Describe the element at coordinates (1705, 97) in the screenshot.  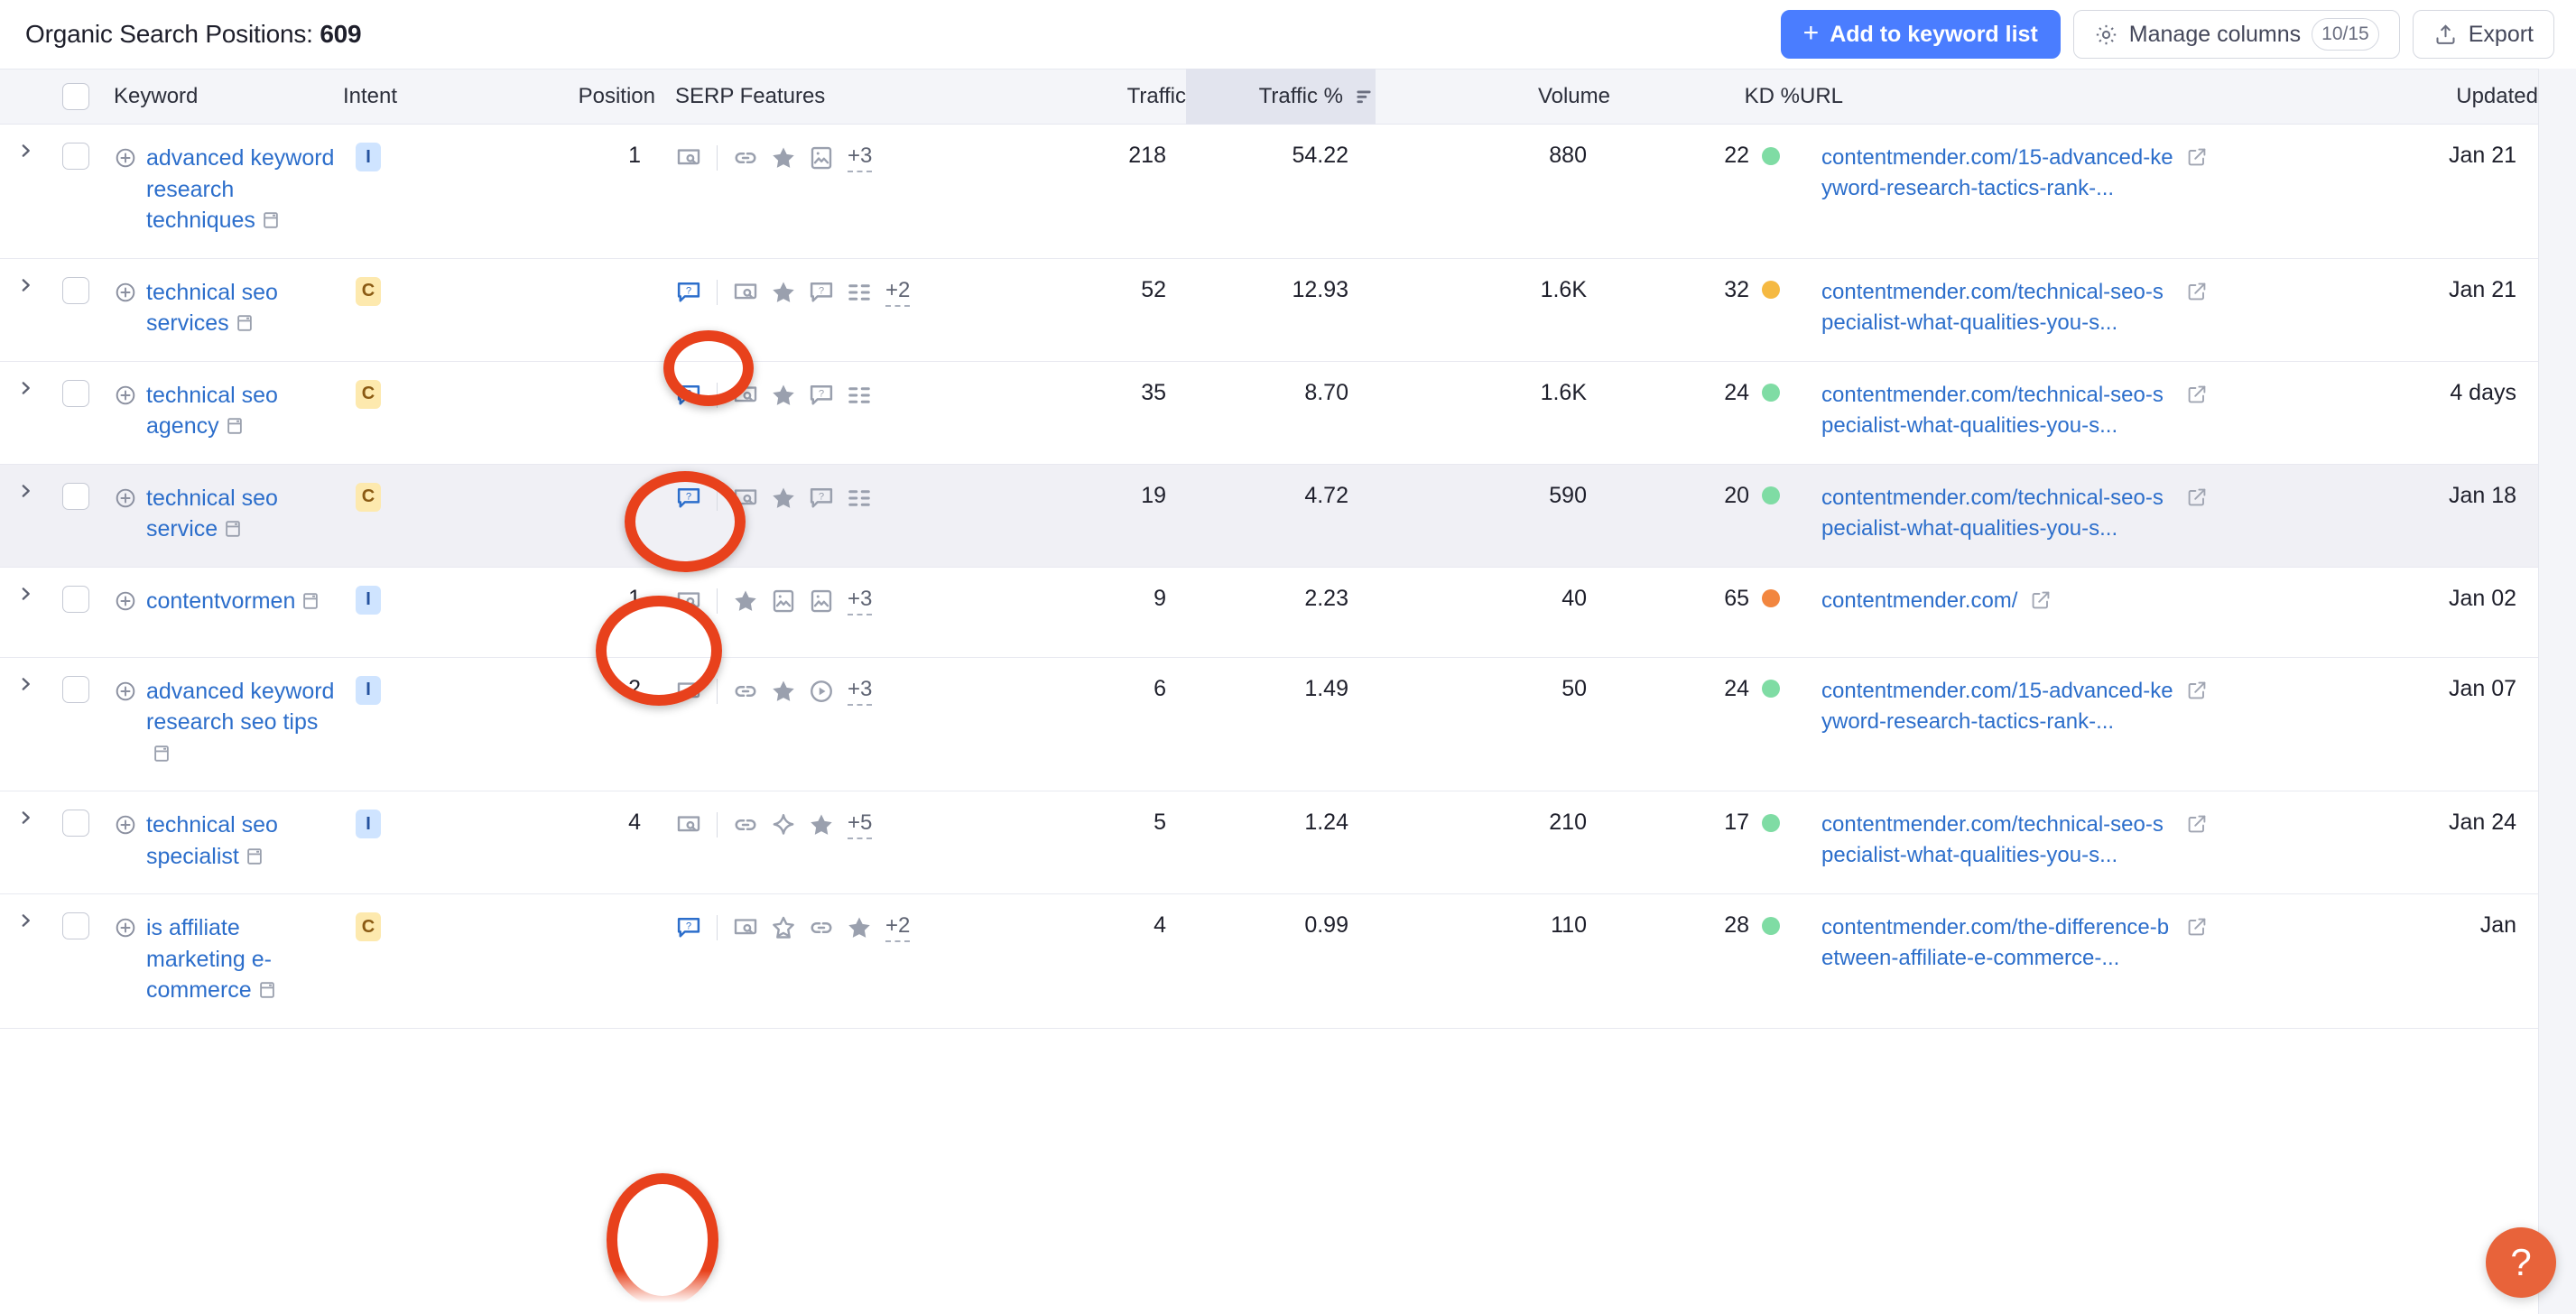
I see `header-kd: KD %` at that location.